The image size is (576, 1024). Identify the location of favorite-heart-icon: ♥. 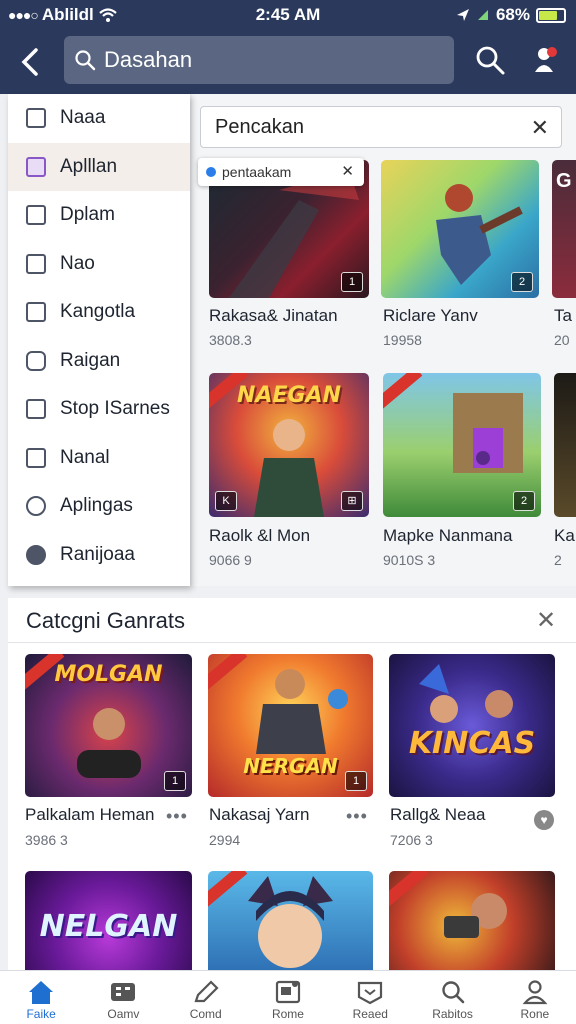
(544, 820).